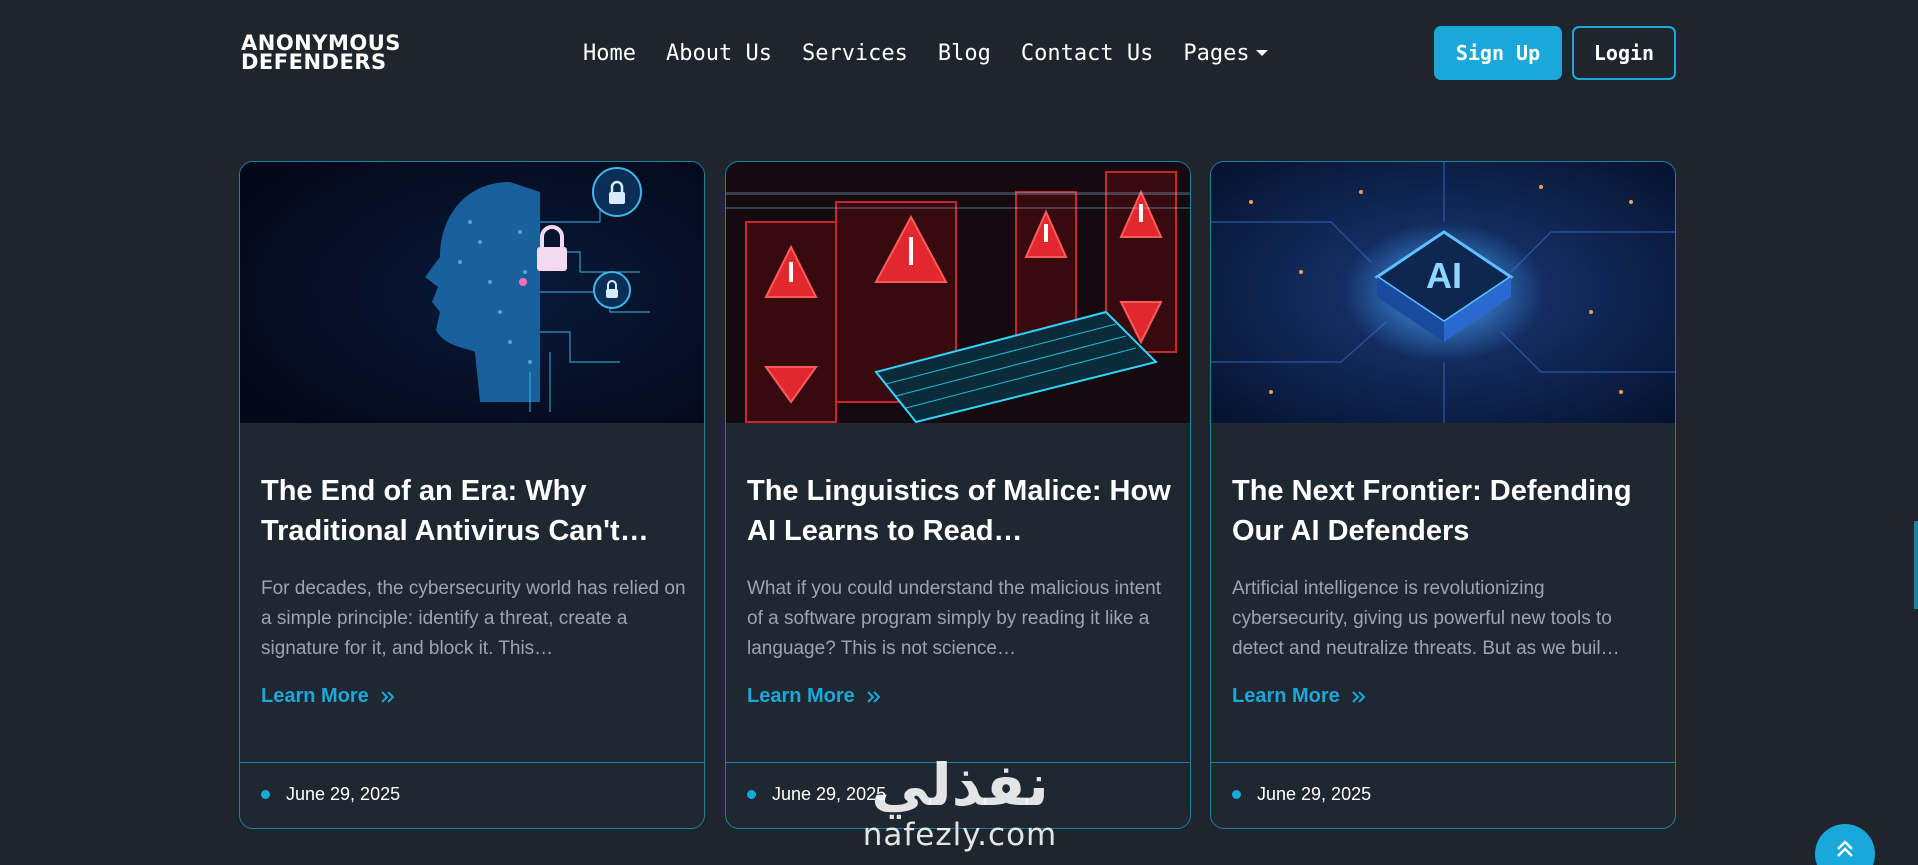 The height and width of the screenshot is (865, 1918). Describe the element at coordinates (609, 53) in the screenshot. I see `nav-home: Home` at that location.